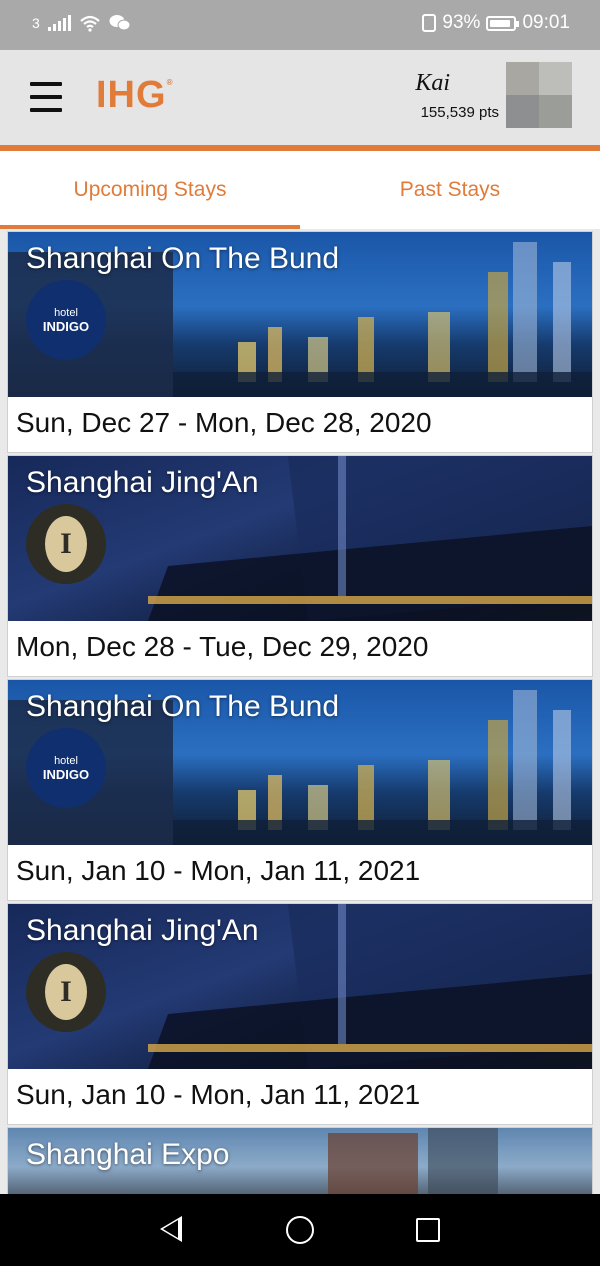 The height and width of the screenshot is (1266, 600). What do you see at coordinates (450, 190) in the screenshot?
I see `tab-past-stays: Past Stays` at bounding box center [450, 190].